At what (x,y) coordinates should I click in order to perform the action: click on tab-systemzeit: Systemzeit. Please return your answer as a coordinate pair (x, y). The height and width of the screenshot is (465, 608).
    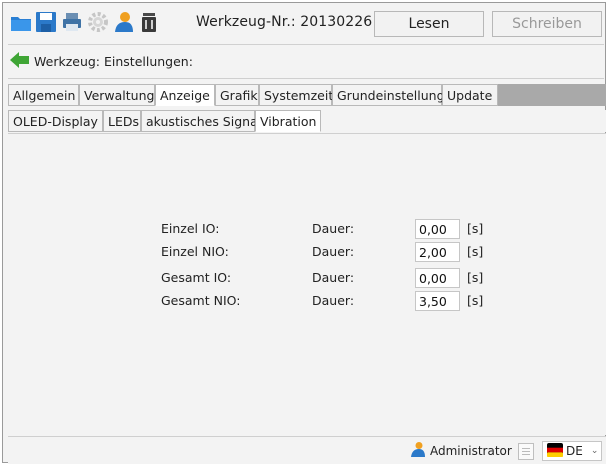
    Looking at the image, I should click on (296, 95).